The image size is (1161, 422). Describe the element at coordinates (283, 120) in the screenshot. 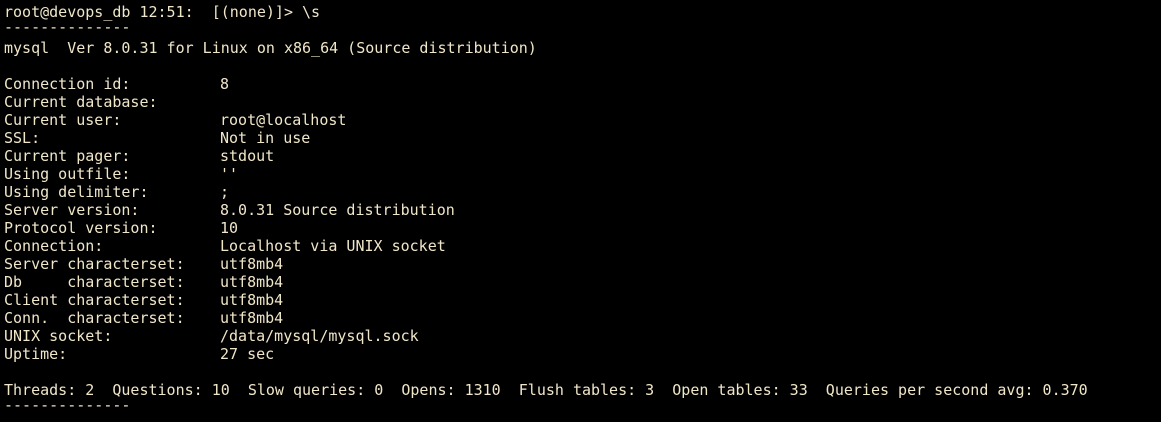

I see `status-value: root@localhost` at that location.